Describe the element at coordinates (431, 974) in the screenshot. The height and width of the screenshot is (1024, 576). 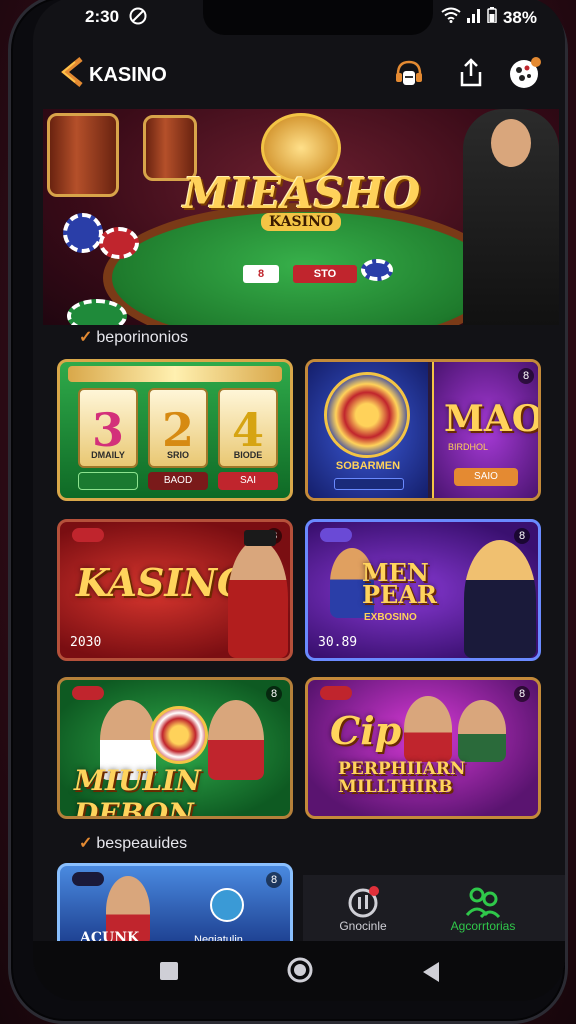
I see `back-button` at that location.